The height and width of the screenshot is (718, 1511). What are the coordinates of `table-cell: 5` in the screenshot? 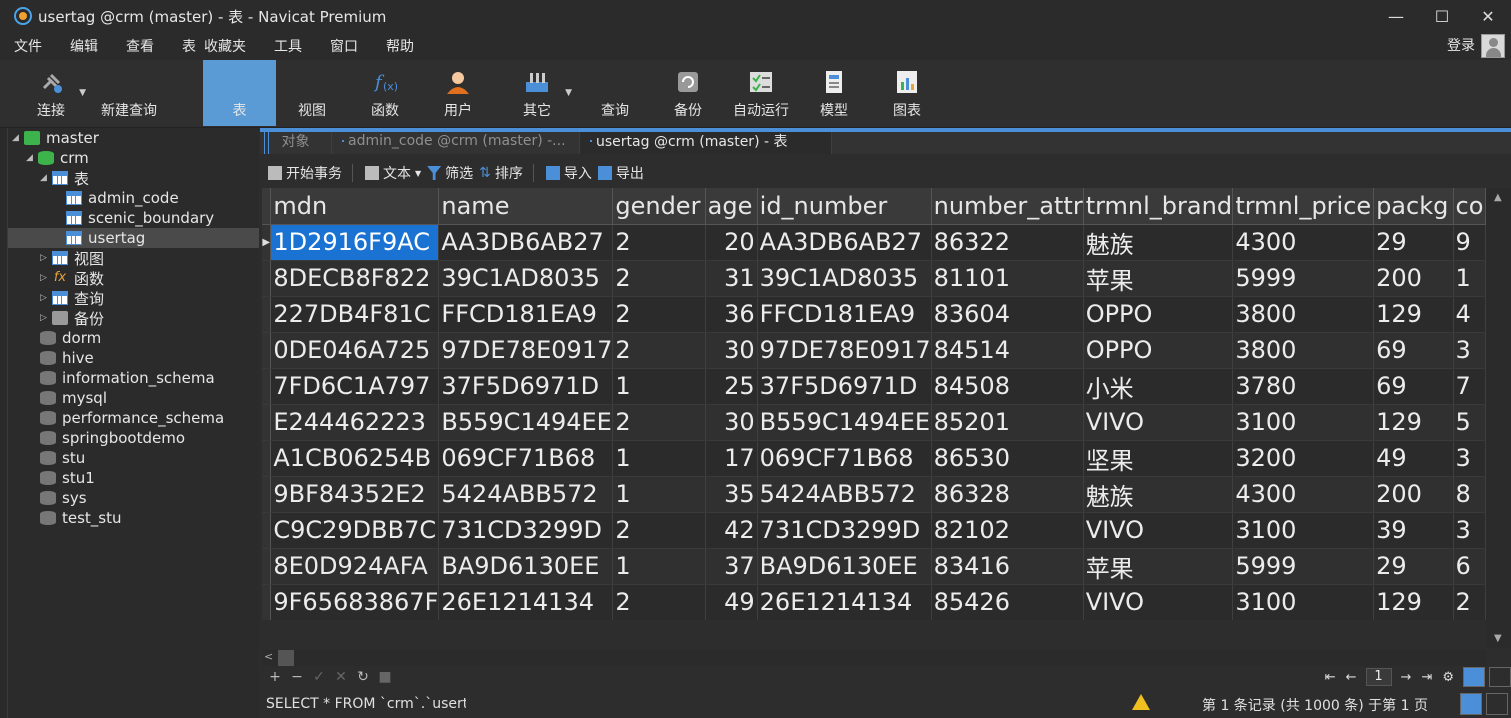 It's located at (1469, 422).